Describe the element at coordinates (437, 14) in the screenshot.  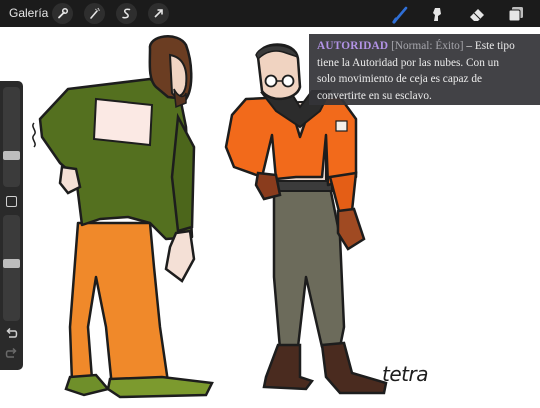
I see `smudge-icon` at that location.